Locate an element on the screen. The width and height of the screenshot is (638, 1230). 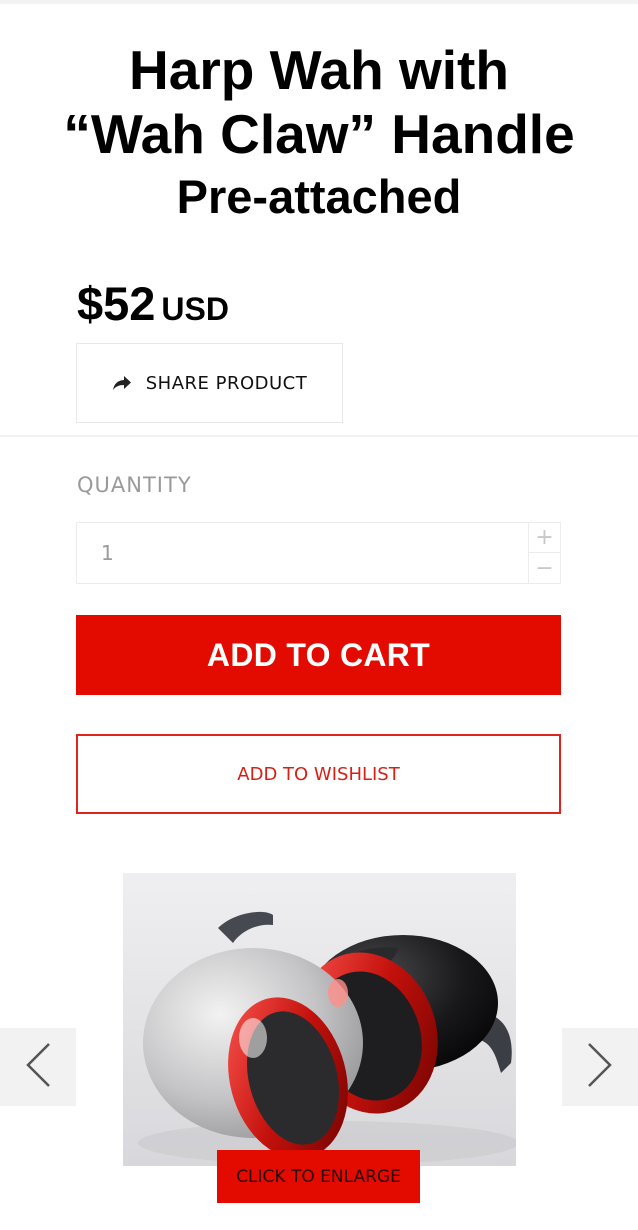
gallery-next-button is located at coordinates (600, 1067).